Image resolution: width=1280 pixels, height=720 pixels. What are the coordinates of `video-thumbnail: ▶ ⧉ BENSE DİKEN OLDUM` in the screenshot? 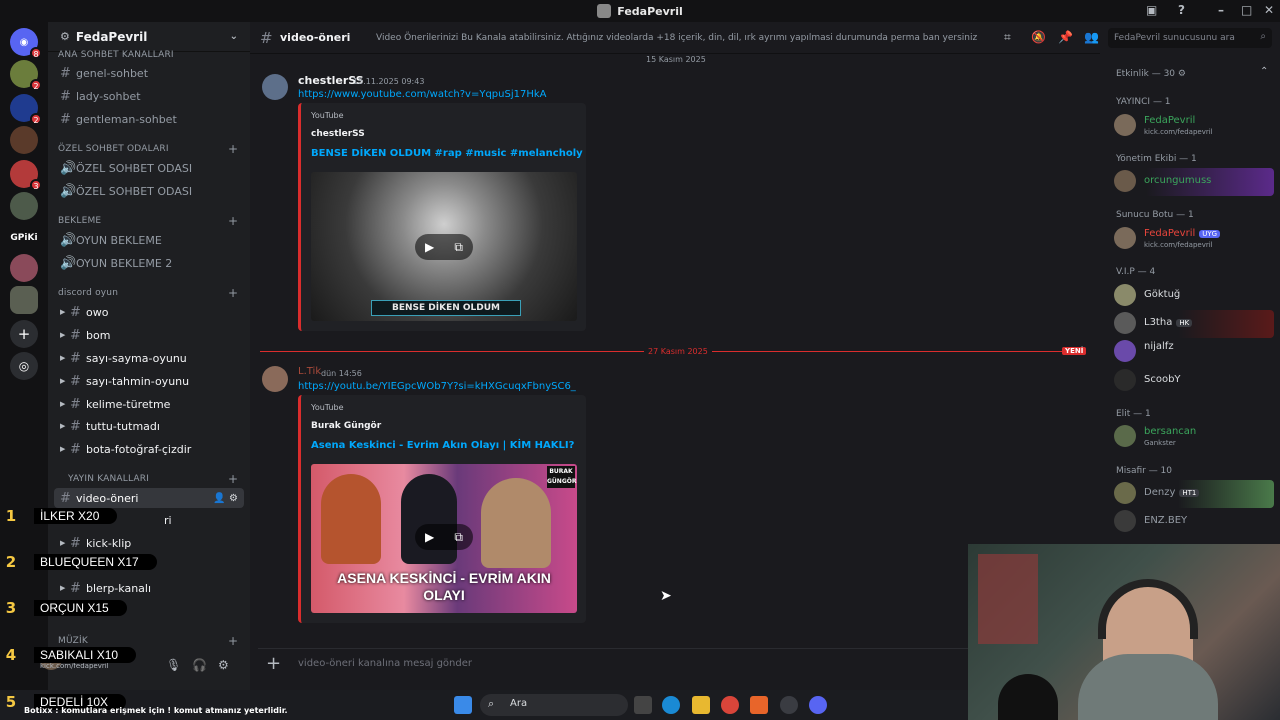 It's located at (444, 246).